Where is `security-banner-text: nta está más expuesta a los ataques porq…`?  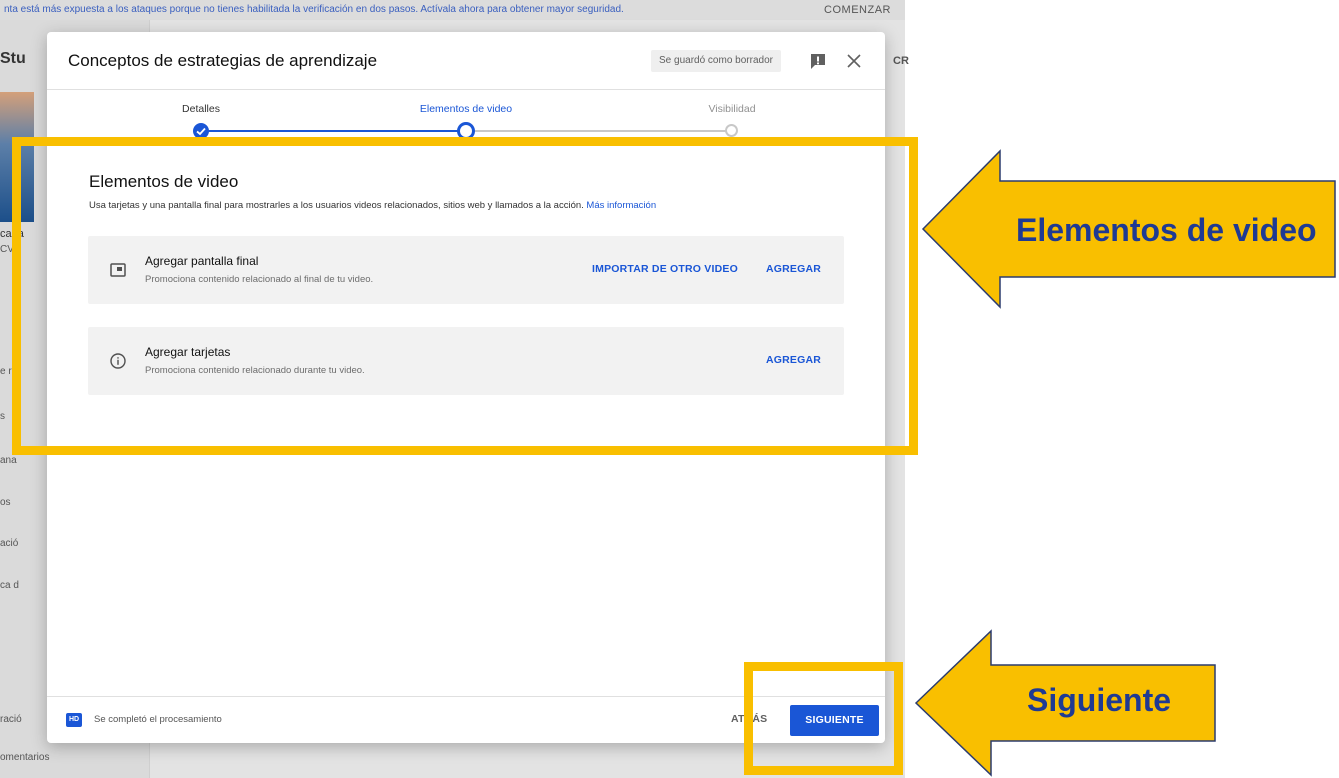 security-banner-text: nta está más expuesta a los ataques porq… is located at coordinates (314, 9).